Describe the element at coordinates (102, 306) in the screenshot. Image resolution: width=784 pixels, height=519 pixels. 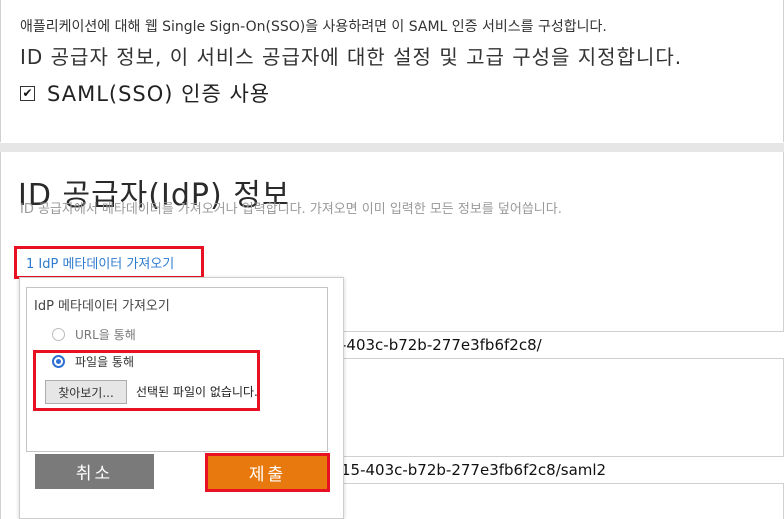
I see `import-popup-title: IdP 메타데이터 가져오기` at that location.